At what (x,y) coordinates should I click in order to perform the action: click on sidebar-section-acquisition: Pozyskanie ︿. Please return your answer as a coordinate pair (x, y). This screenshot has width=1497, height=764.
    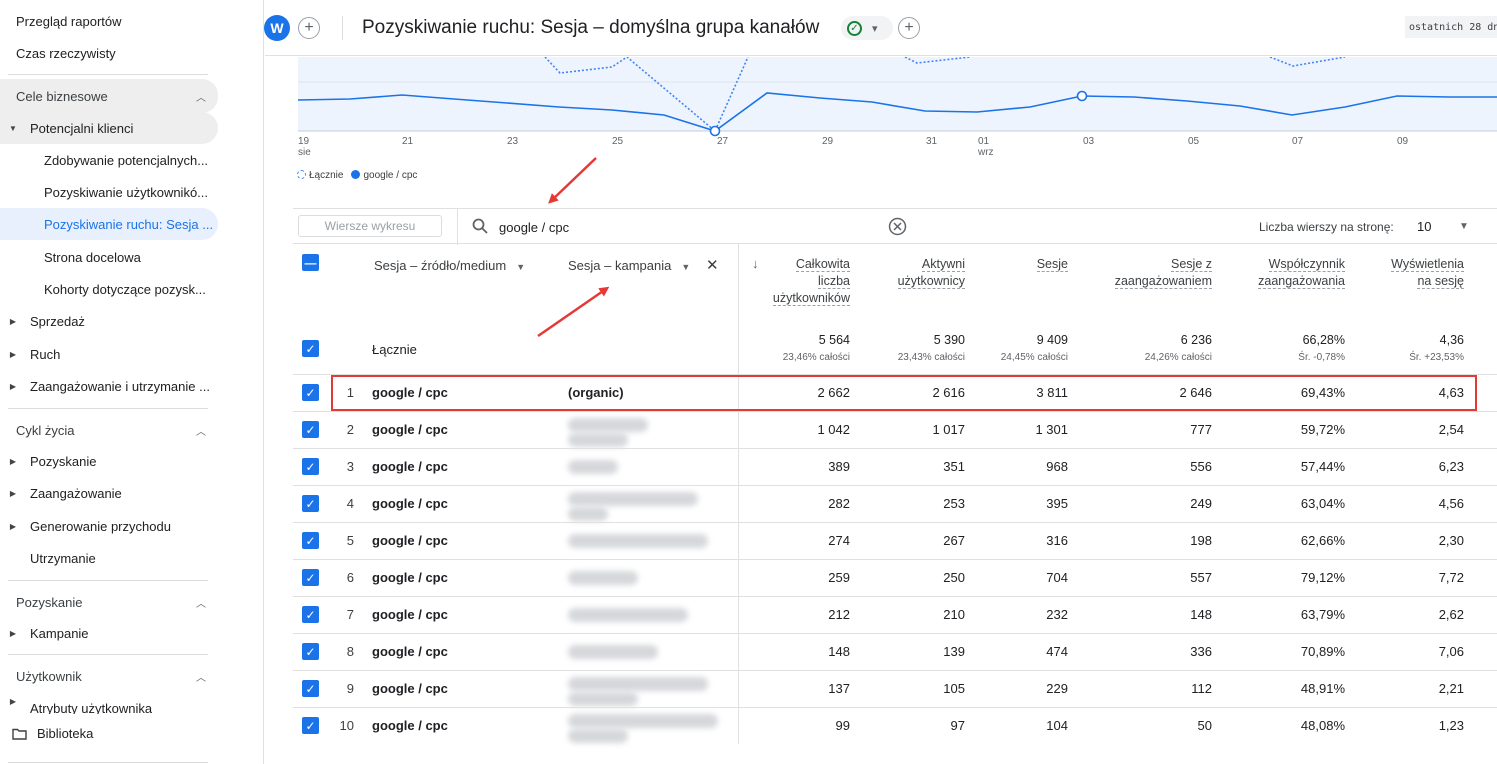
    Looking at the image, I should click on (109, 602).